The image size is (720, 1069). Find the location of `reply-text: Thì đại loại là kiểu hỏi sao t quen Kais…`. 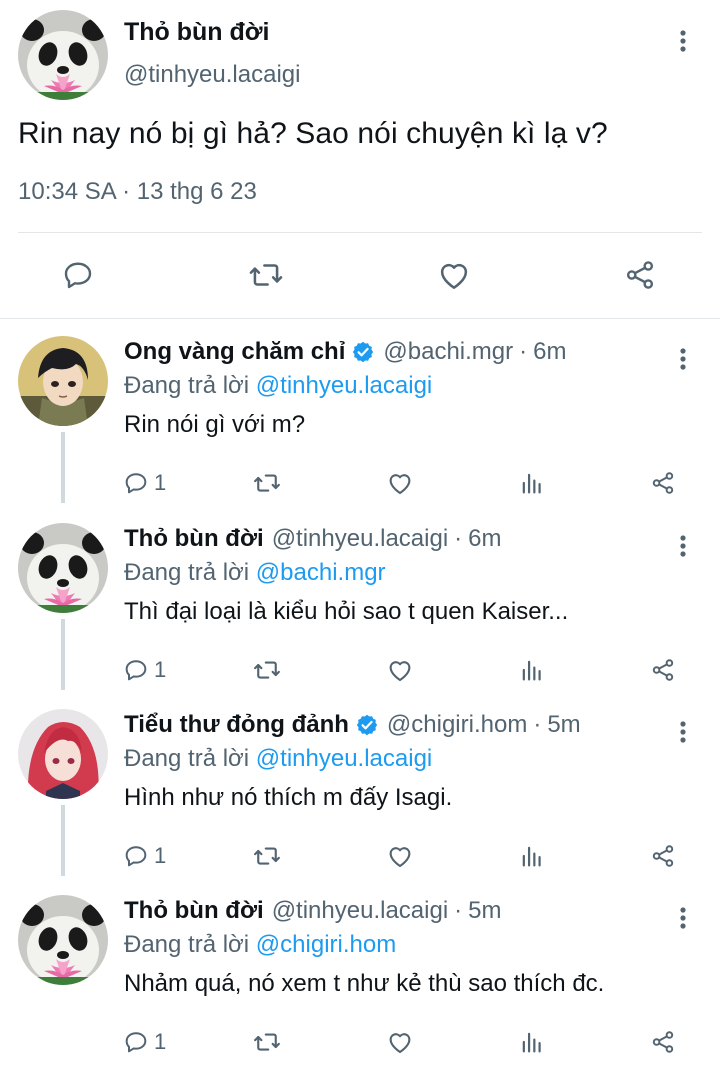

reply-text: Thì đại loại là kiểu hỏi sao t quen Kais… is located at coordinates (346, 611).